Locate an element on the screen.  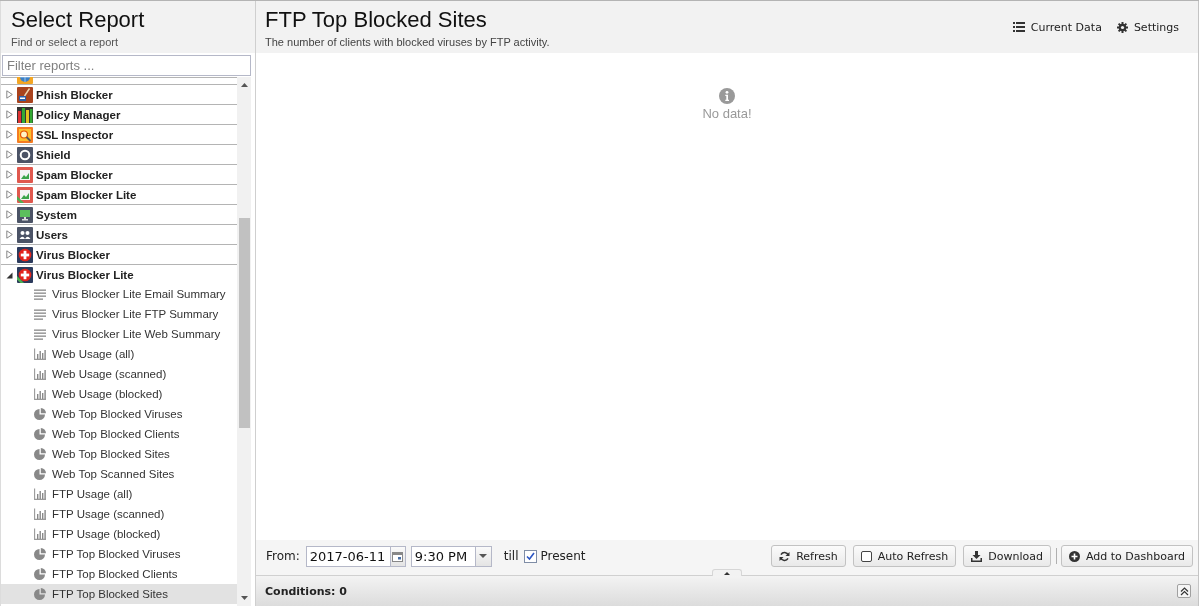
tree-item: Virus Blocker Lite FTP Summary is located at coordinates (119, 314).